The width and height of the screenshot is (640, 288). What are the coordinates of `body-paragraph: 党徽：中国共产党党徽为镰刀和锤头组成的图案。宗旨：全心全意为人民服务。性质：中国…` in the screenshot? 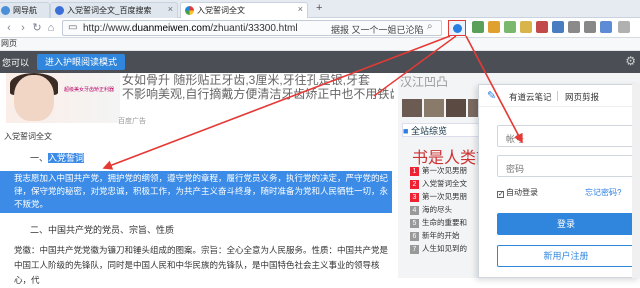 It's located at (196, 265).